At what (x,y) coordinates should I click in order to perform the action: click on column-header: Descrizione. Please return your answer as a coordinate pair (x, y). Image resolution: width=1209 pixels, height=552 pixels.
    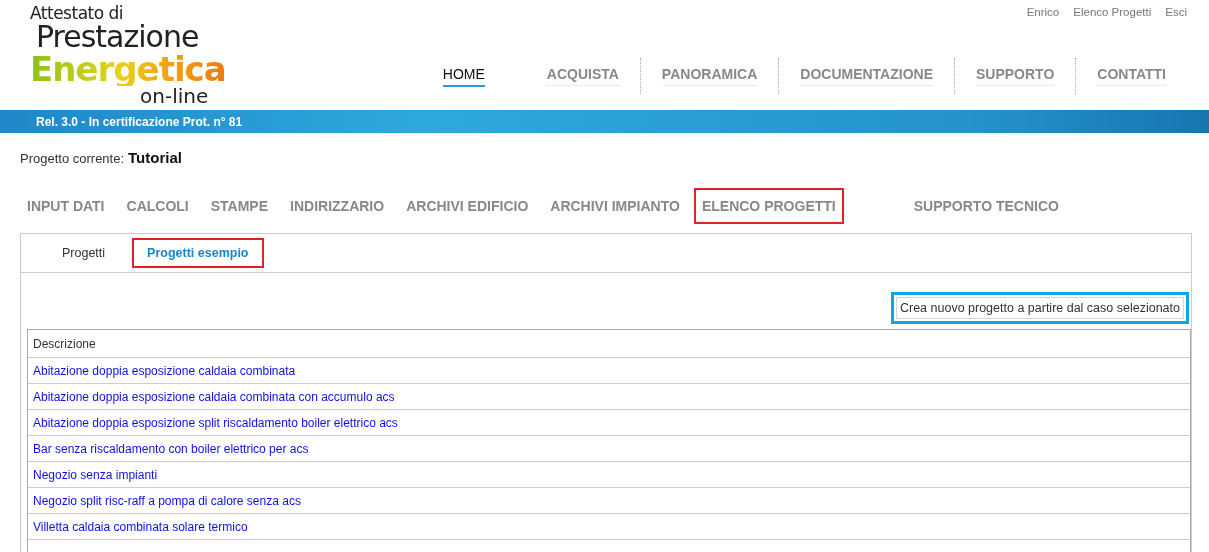
    Looking at the image, I should click on (609, 344).